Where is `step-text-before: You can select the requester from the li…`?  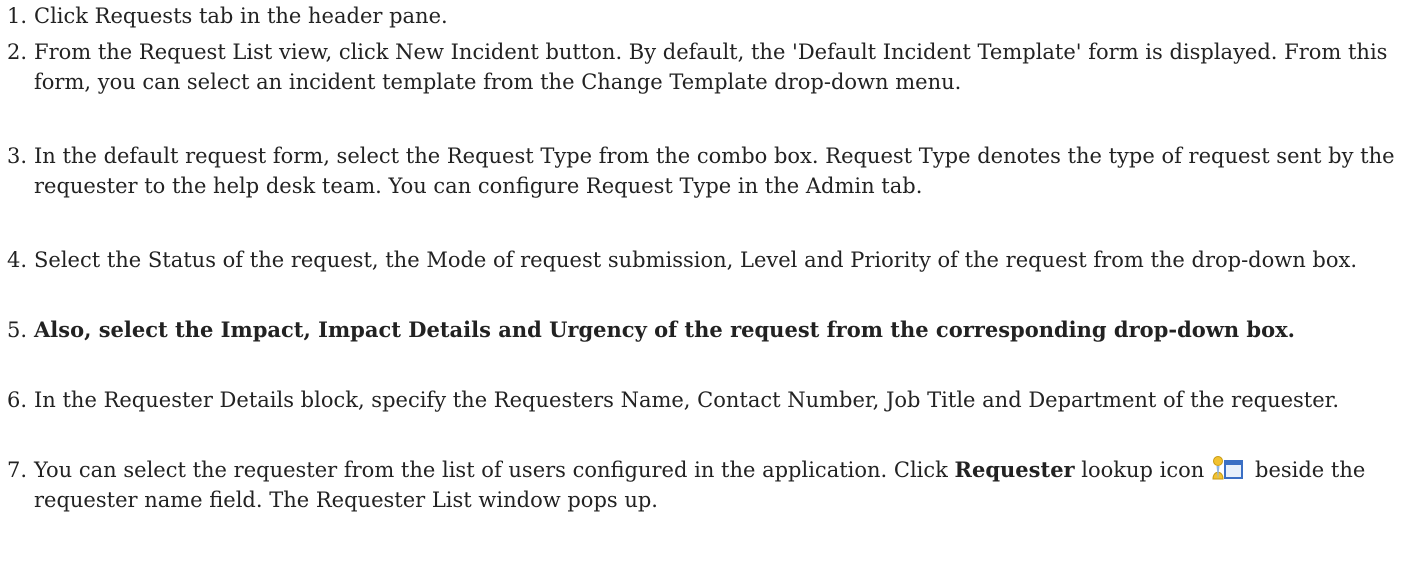
step-text-before: You can select the requester from the li… is located at coordinates (494, 470).